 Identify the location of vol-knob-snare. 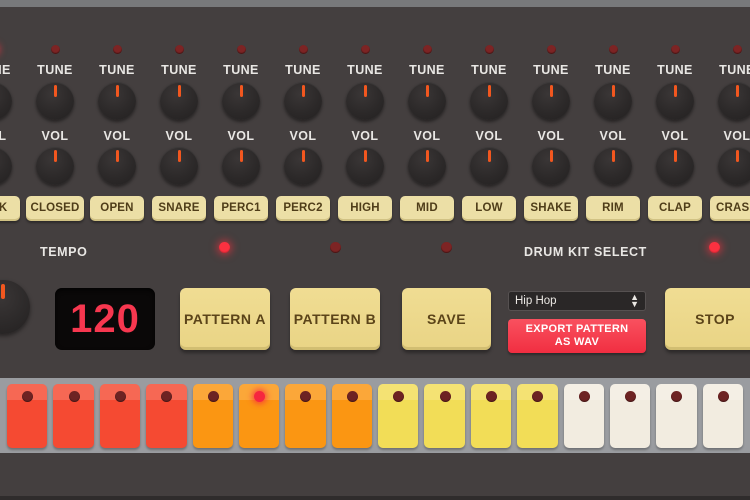
(179, 166).